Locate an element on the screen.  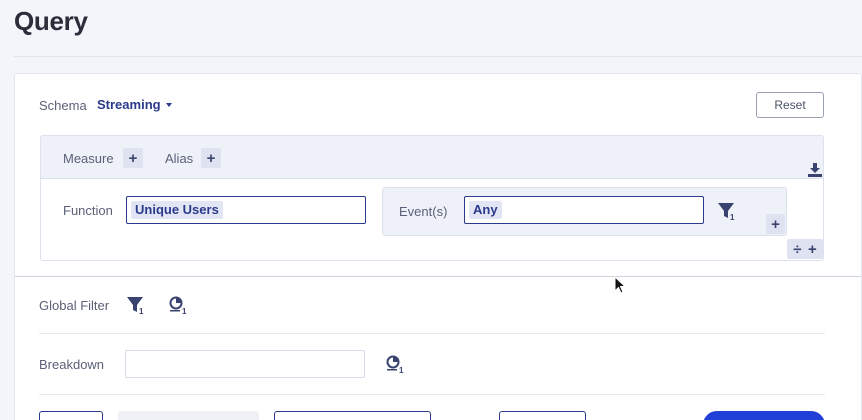
add-event-button: + is located at coordinates (775, 224).